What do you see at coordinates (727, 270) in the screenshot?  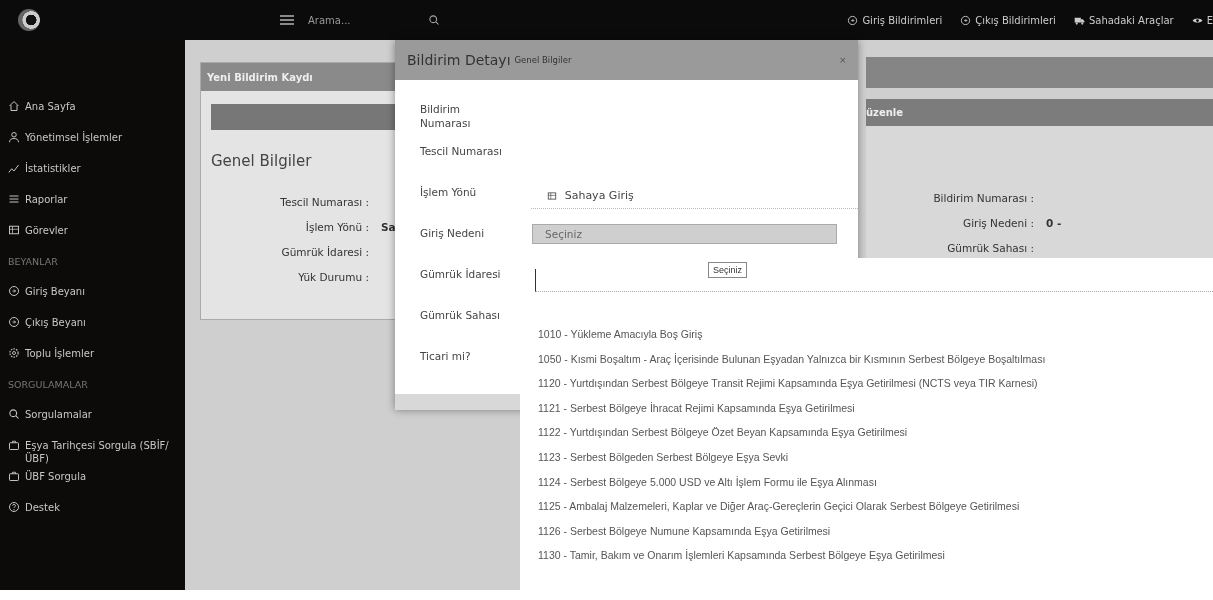 I see `tooltip: Seçiniz` at bounding box center [727, 270].